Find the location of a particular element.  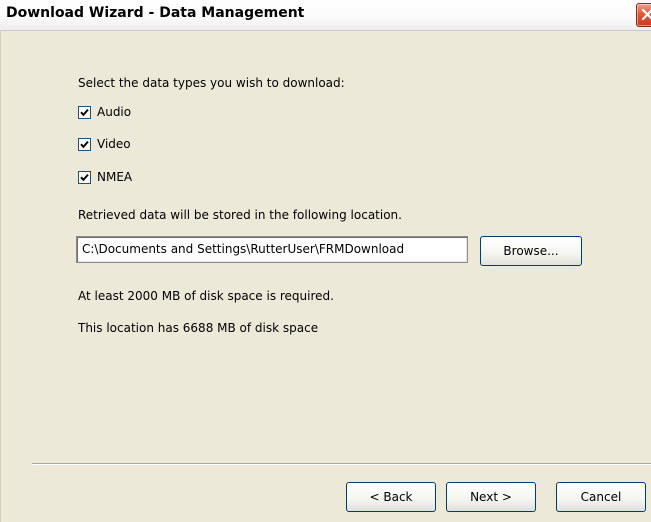

audio-label: Audio is located at coordinates (114, 112).